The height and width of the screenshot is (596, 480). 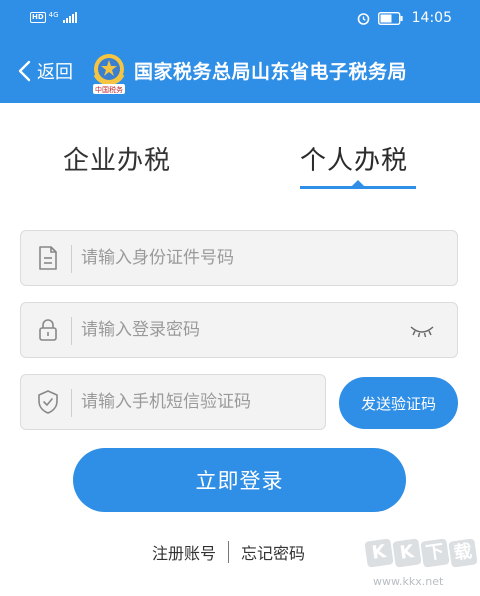 I want to click on alarm-icon, so click(x=363, y=18).